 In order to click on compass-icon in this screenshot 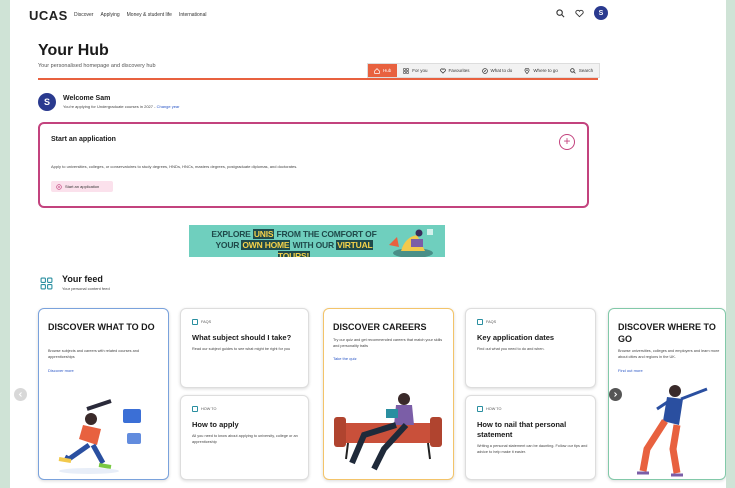, I will do `click(484, 70)`.